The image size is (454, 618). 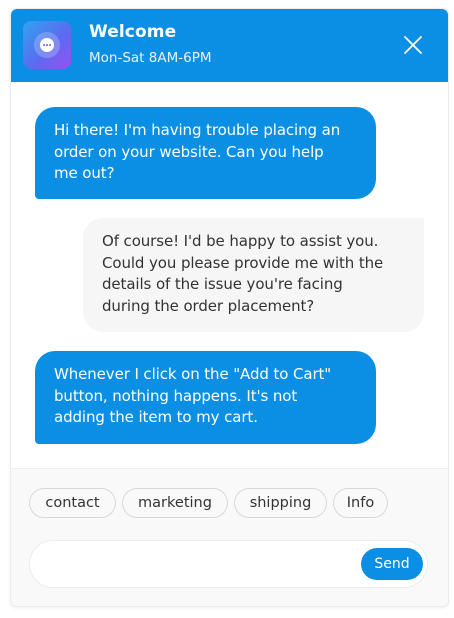 I want to click on message-input, so click(x=201, y=564).